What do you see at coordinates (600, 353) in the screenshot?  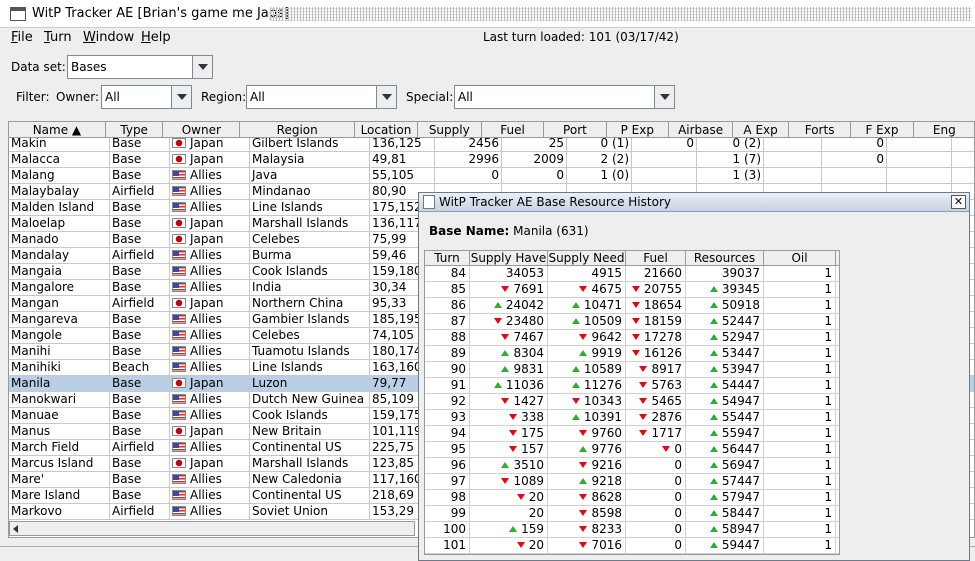 I see `up-arrow-icon: 9919` at bounding box center [600, 353].